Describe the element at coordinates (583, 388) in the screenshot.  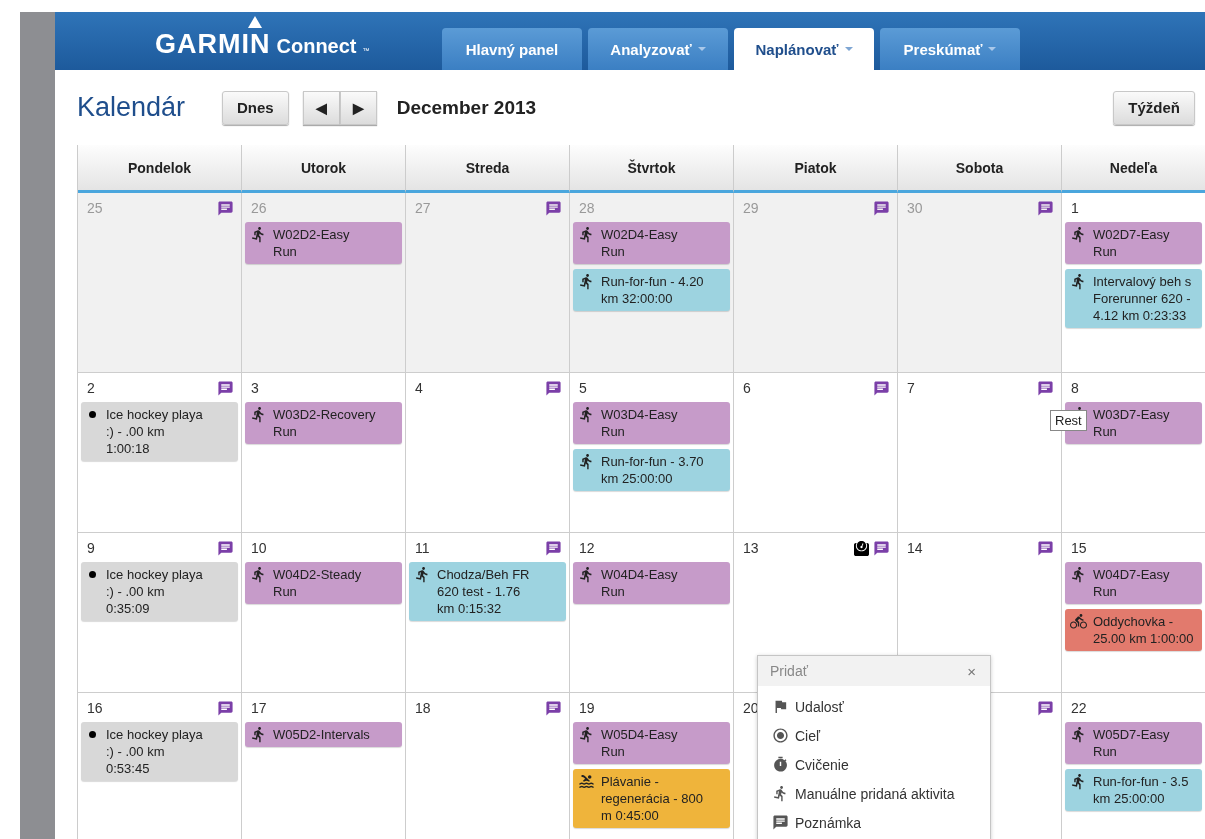
I see `day-number: 5` at that location.